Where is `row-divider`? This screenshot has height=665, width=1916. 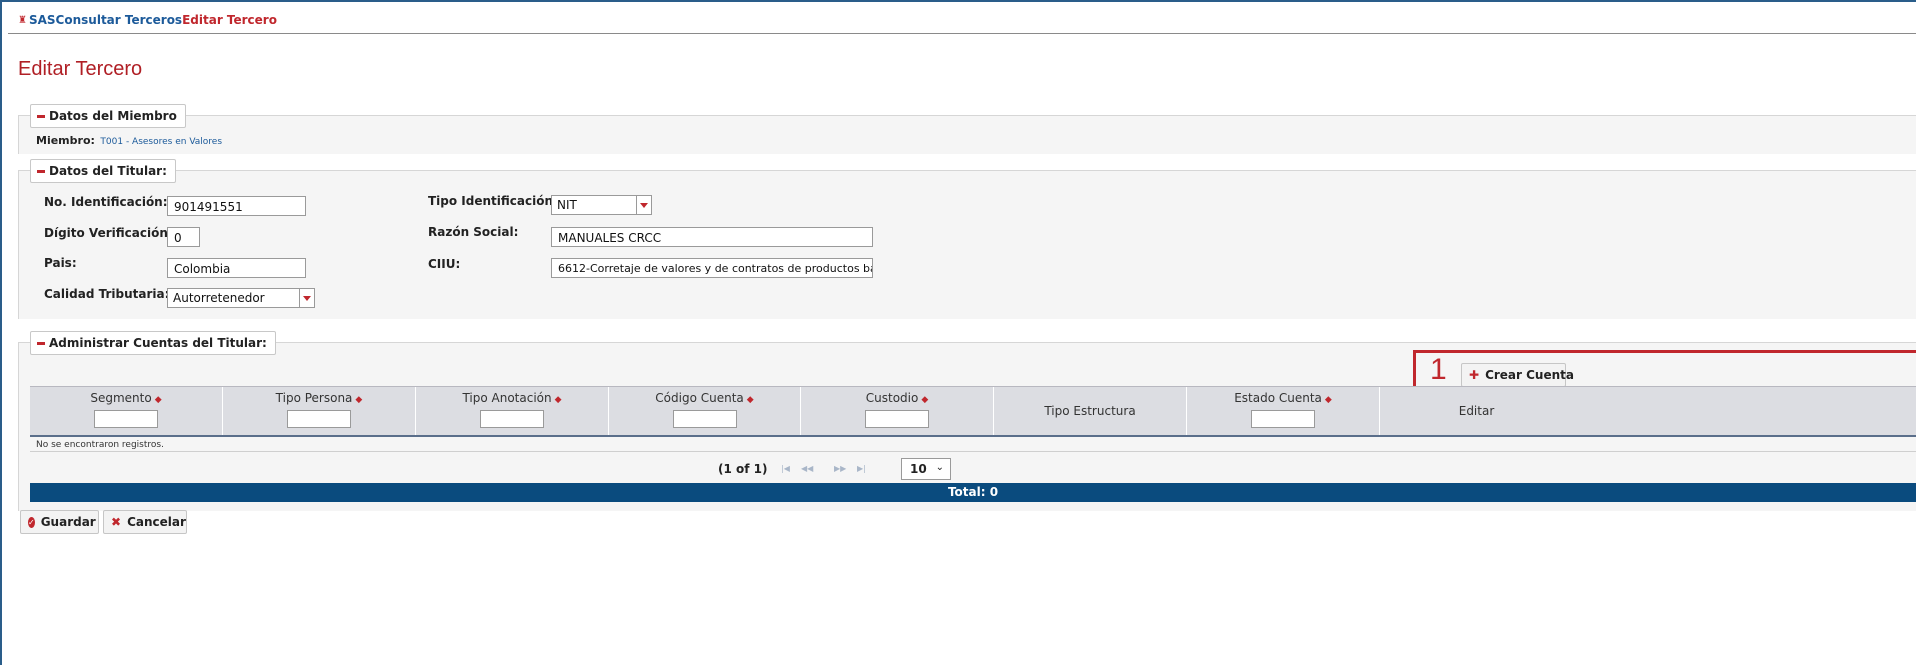 row-divider is located at coordinates (973, 451).